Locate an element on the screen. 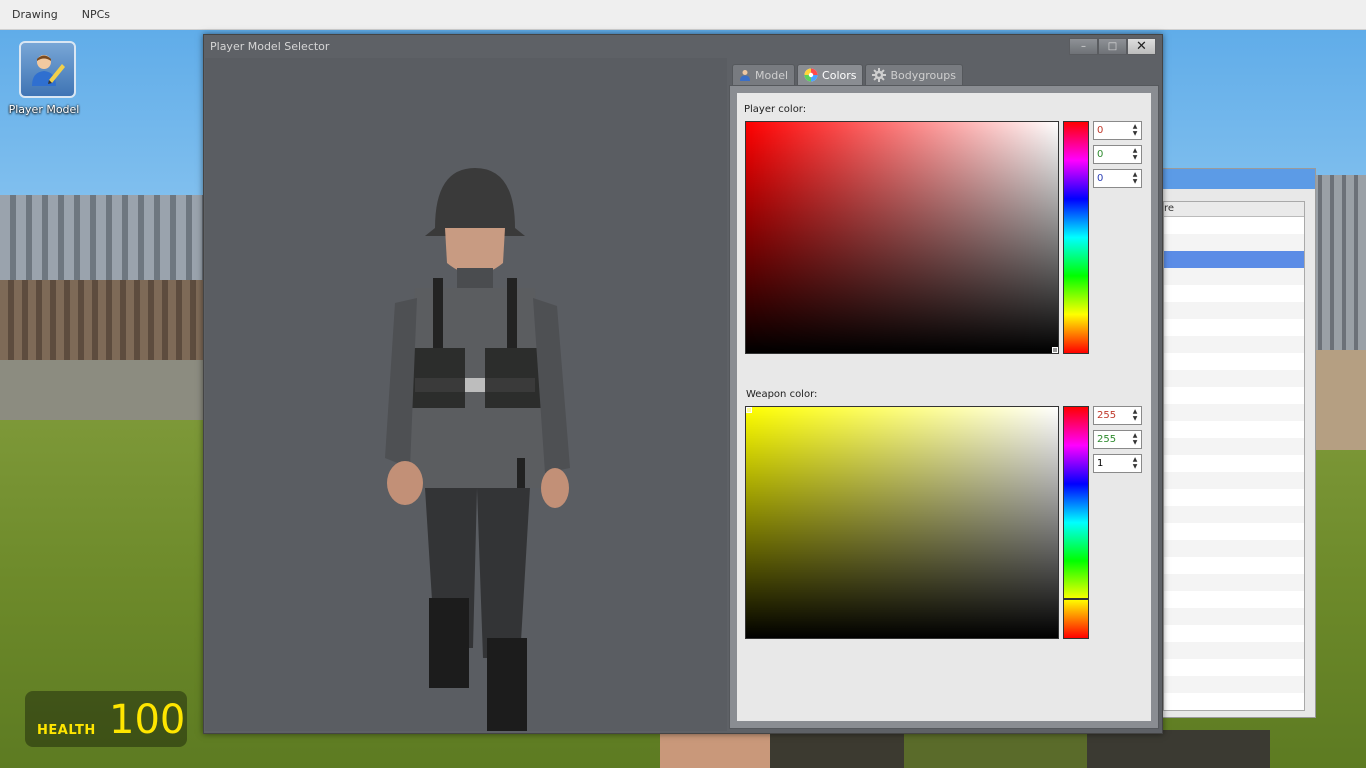  player-color-label: Player color: is located at coordinates (775, 109).